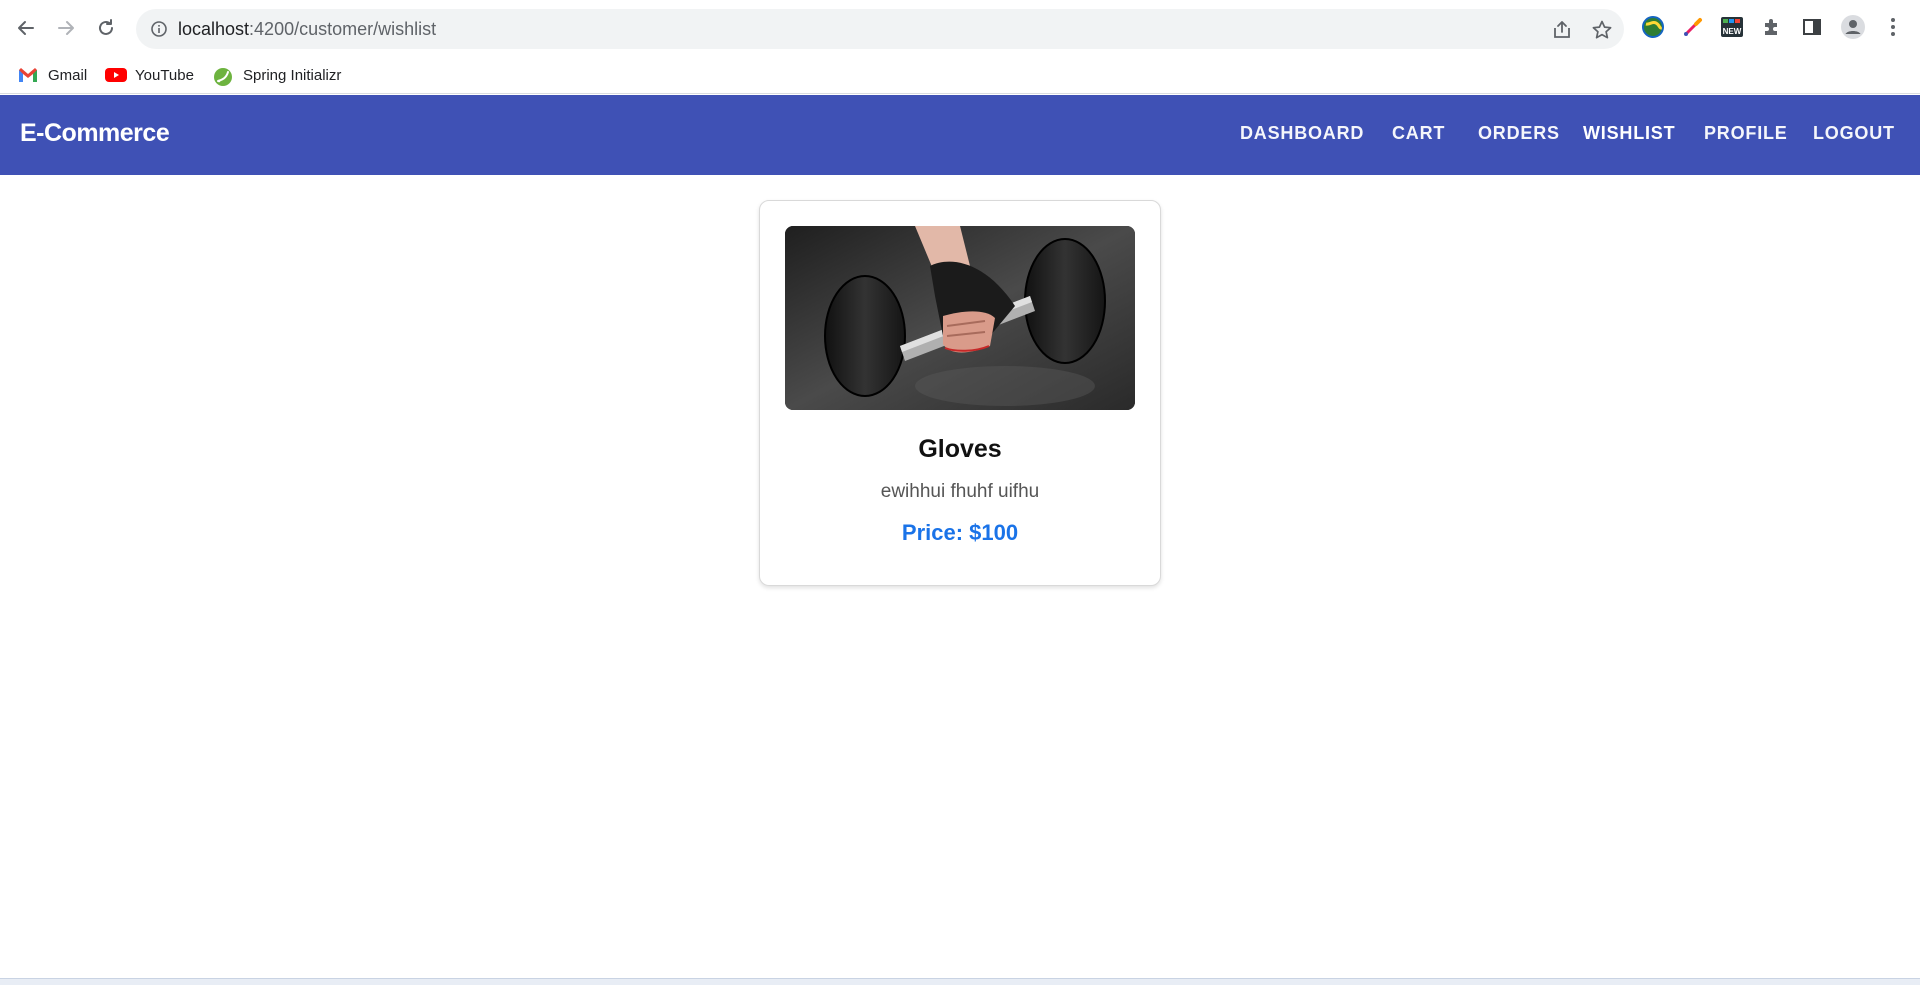 The height and width of the screenshot is (985, 1920). What do you see at coordinates (960, 491) in the screenshot?
I see `product-description: ewihhui fhuhf uifhu` at bounding box center [960, 491].